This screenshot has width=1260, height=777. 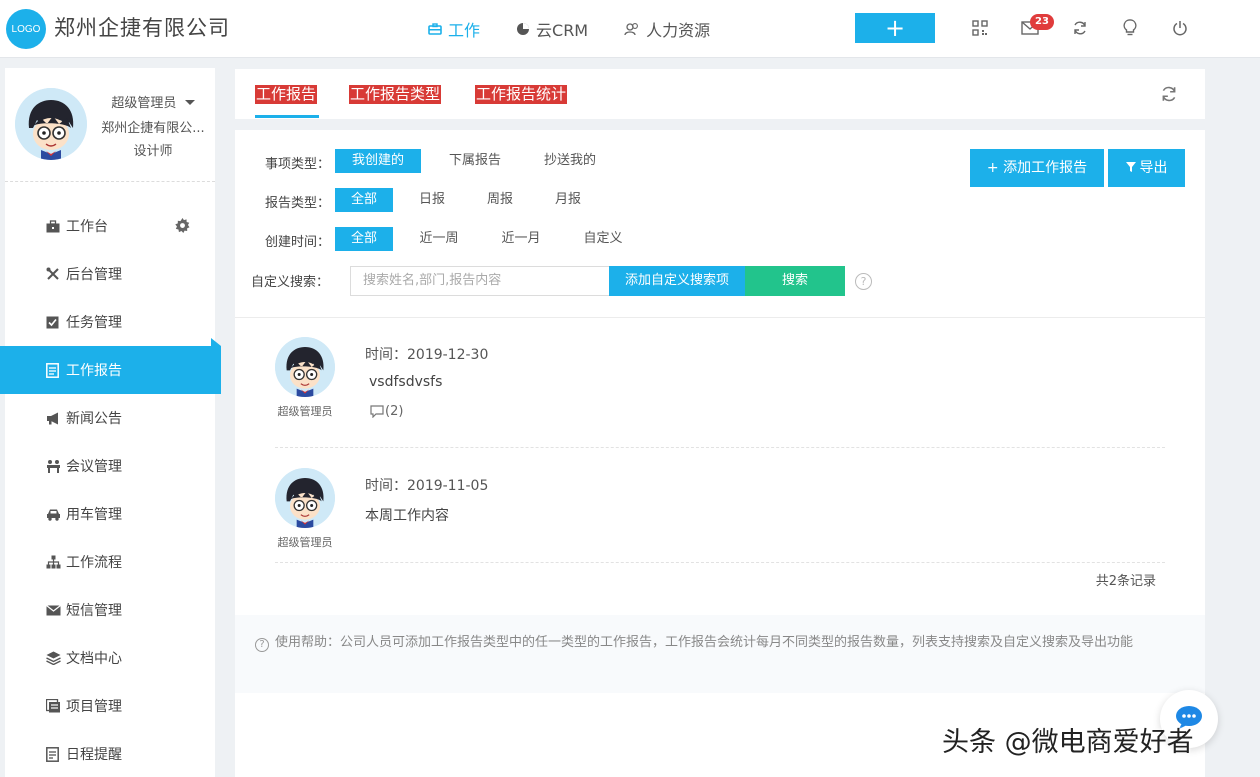 What do you see at coordinates (287, 116) in the screenshot?
I see `active-tab-indicator` at bounding box center [287, 116].